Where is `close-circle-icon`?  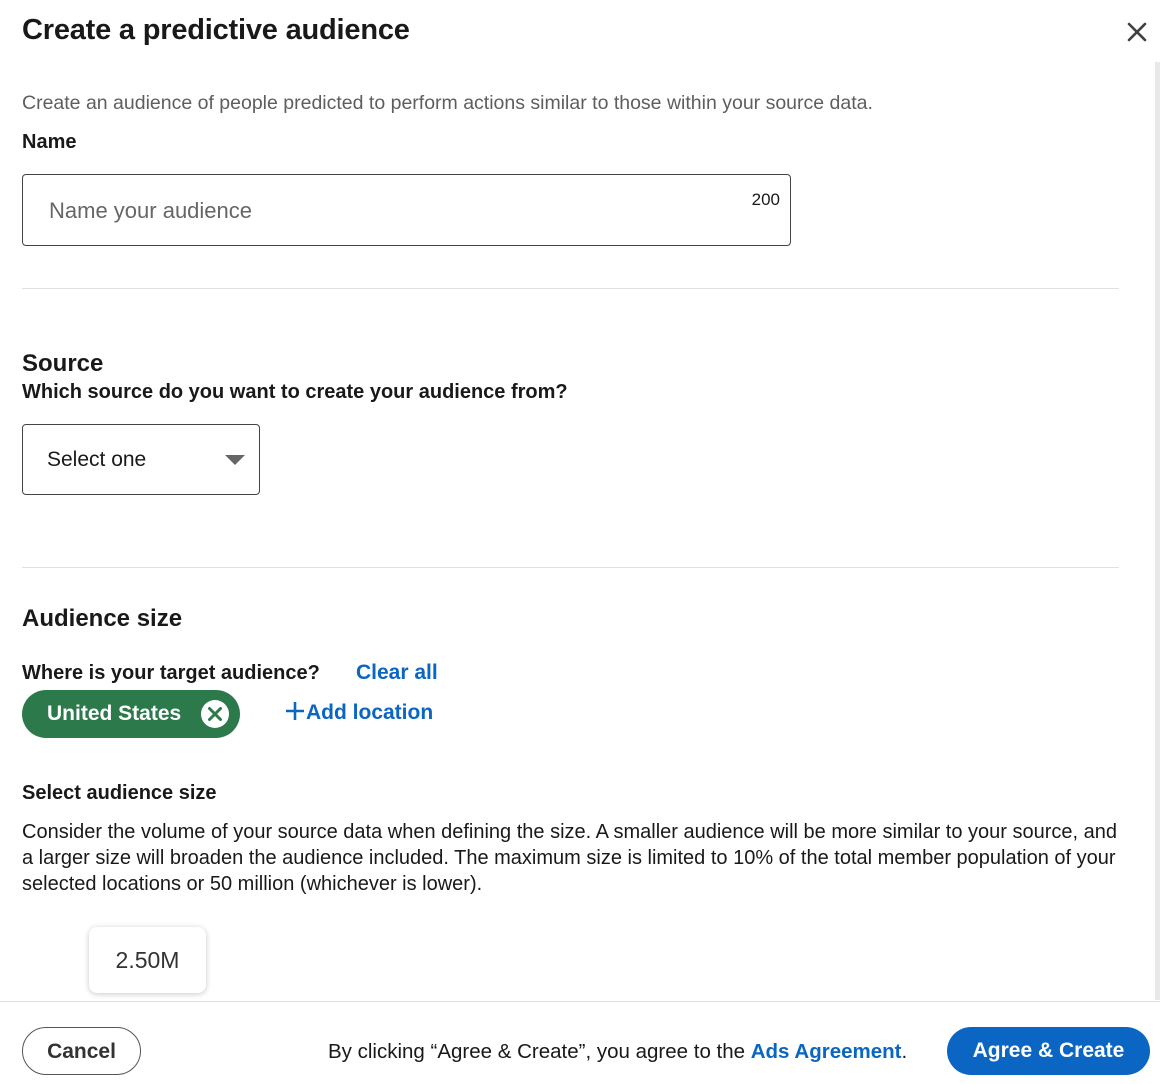
close-circle-icon is located at coordinates (215, 714).